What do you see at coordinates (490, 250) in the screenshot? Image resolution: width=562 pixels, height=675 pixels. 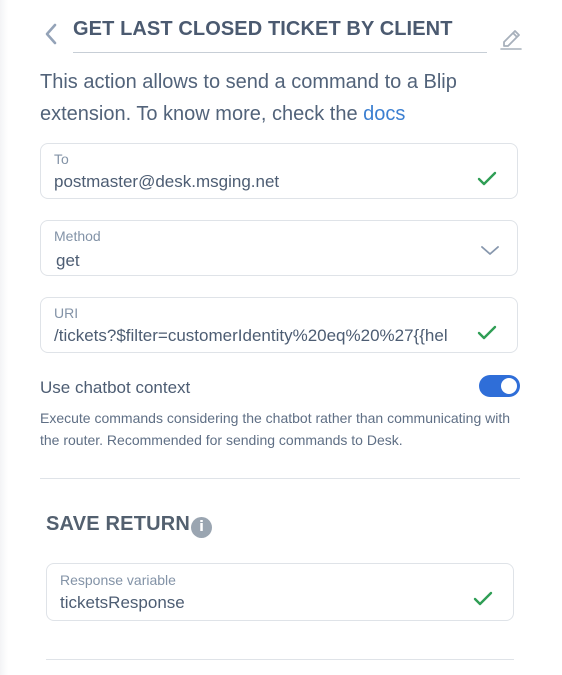 I see `chevron-down-icon` at bounding box center [490, 250].